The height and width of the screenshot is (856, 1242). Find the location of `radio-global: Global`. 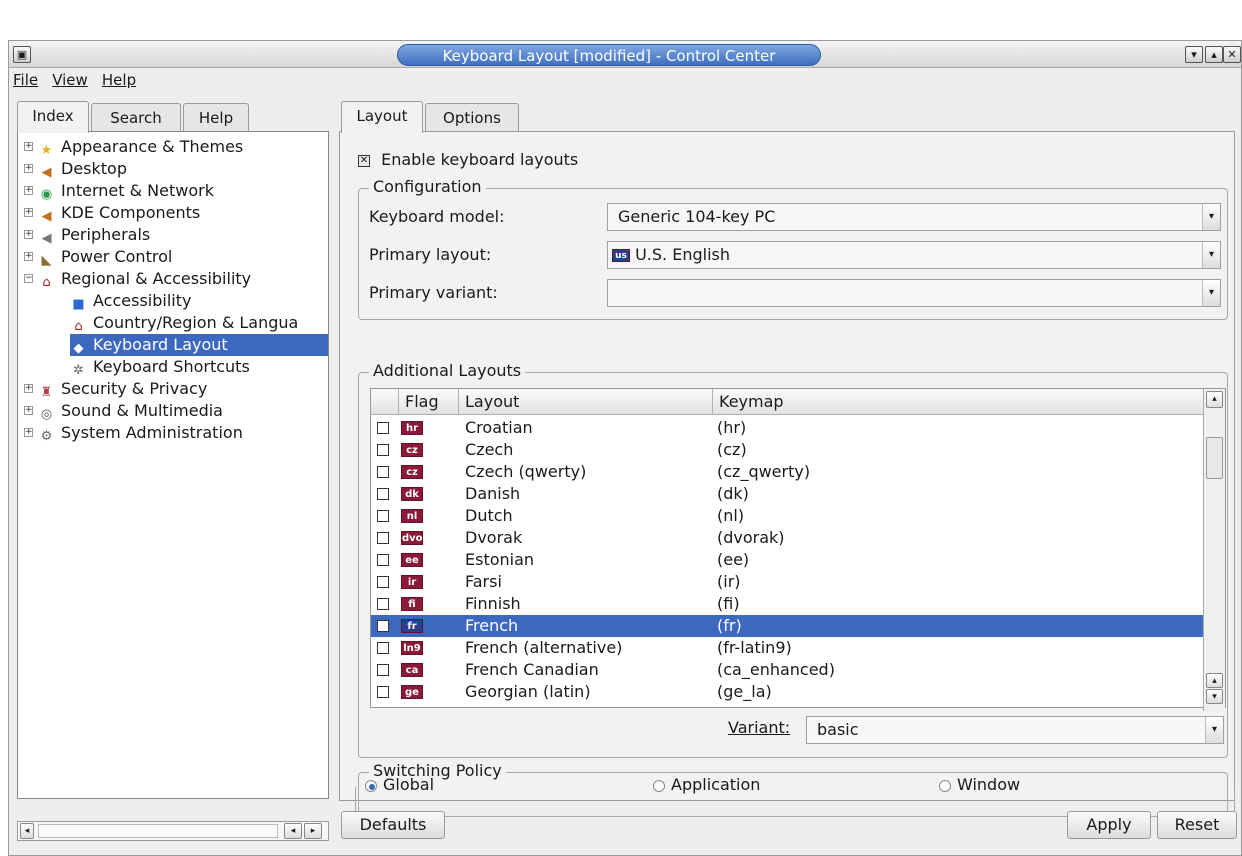

radio-global: Global is located at coordinates (399, 784).